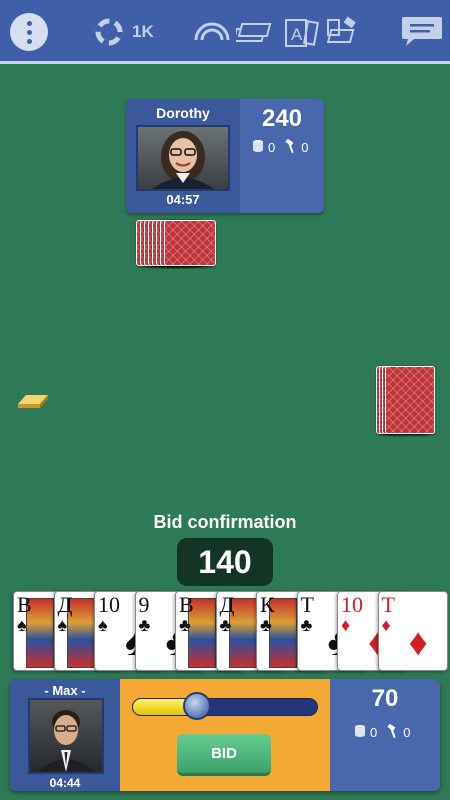 This screenshot has height=800, width=450. What do you see at coordinates (305, 147) in the screenshot?
I see `opponent-wins: 0` at bounding box center [305, 147].